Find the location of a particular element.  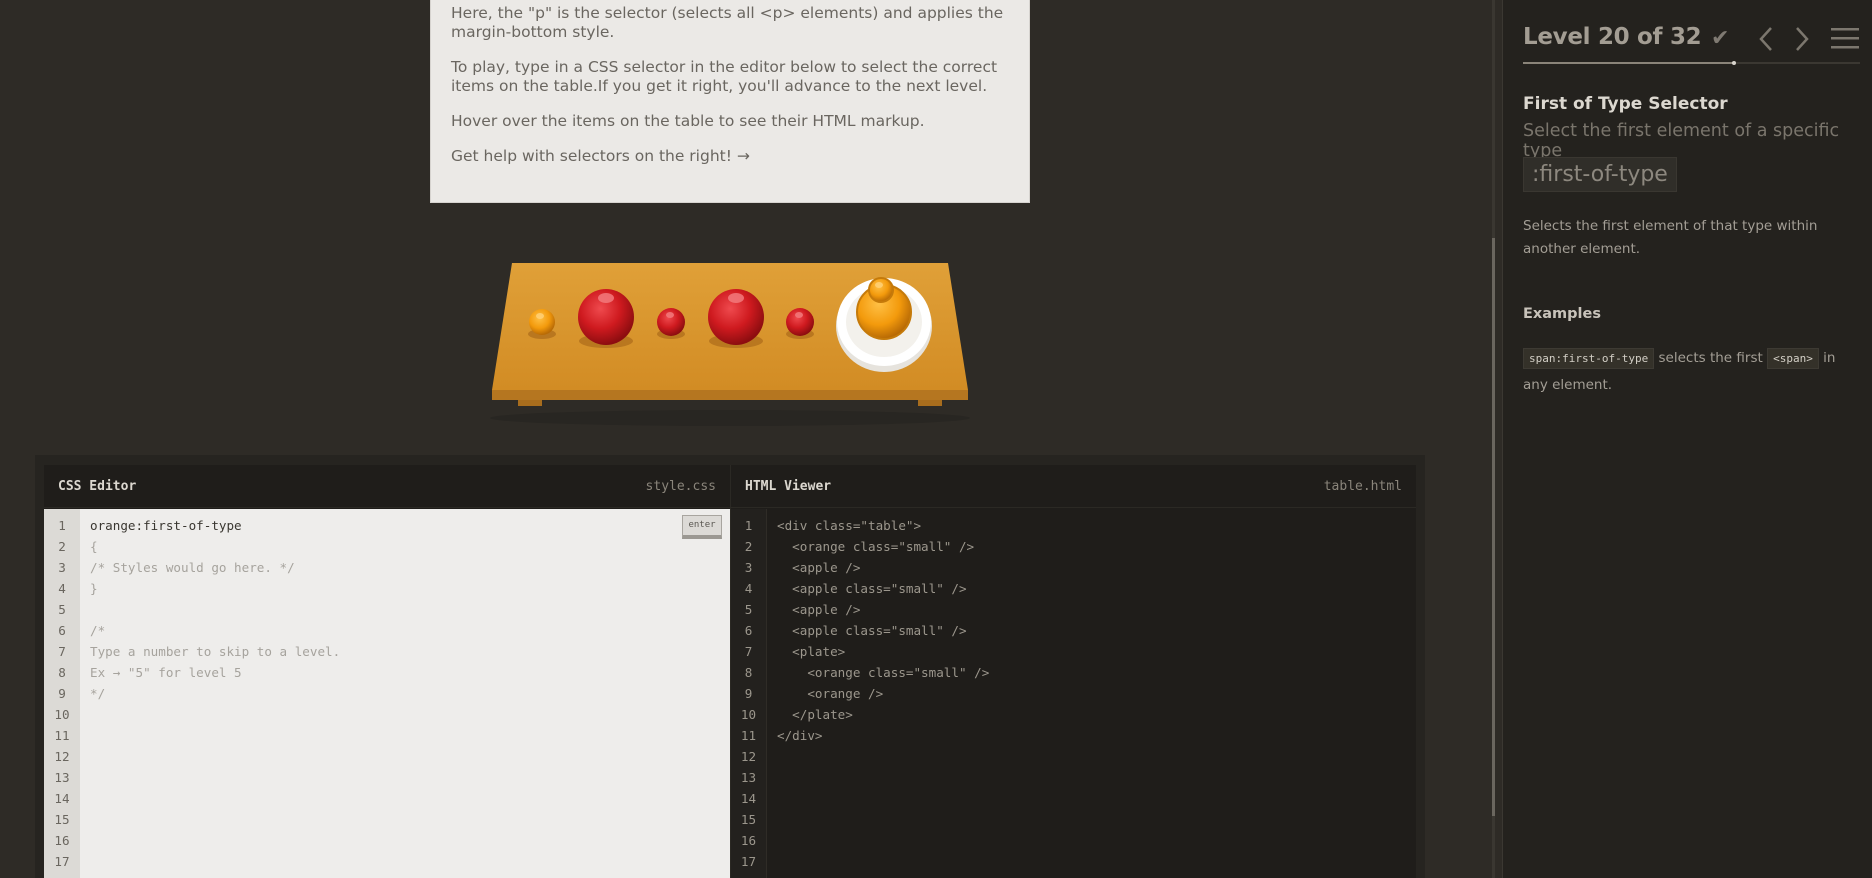

css-editor-title: CSS Editor is located at coordinates (97, 486).